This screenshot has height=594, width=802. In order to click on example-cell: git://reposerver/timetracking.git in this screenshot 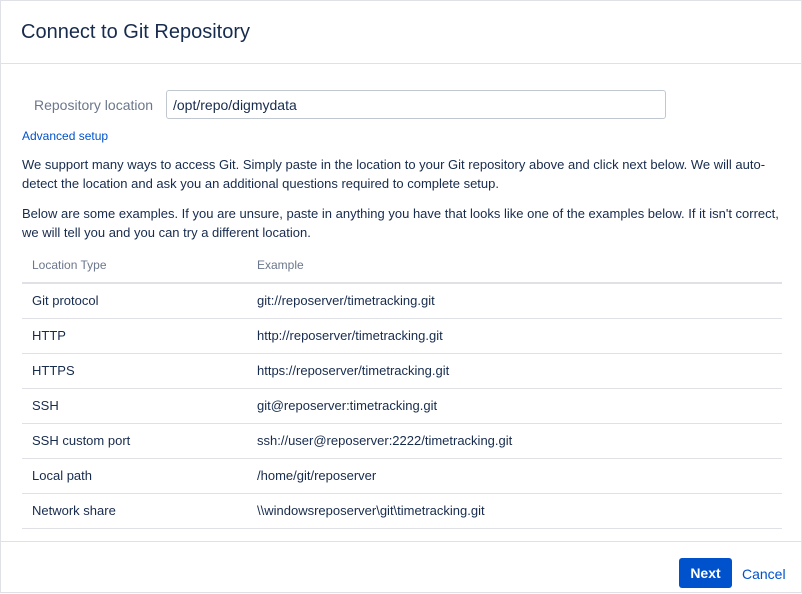, I will do `click(514, 301)`.